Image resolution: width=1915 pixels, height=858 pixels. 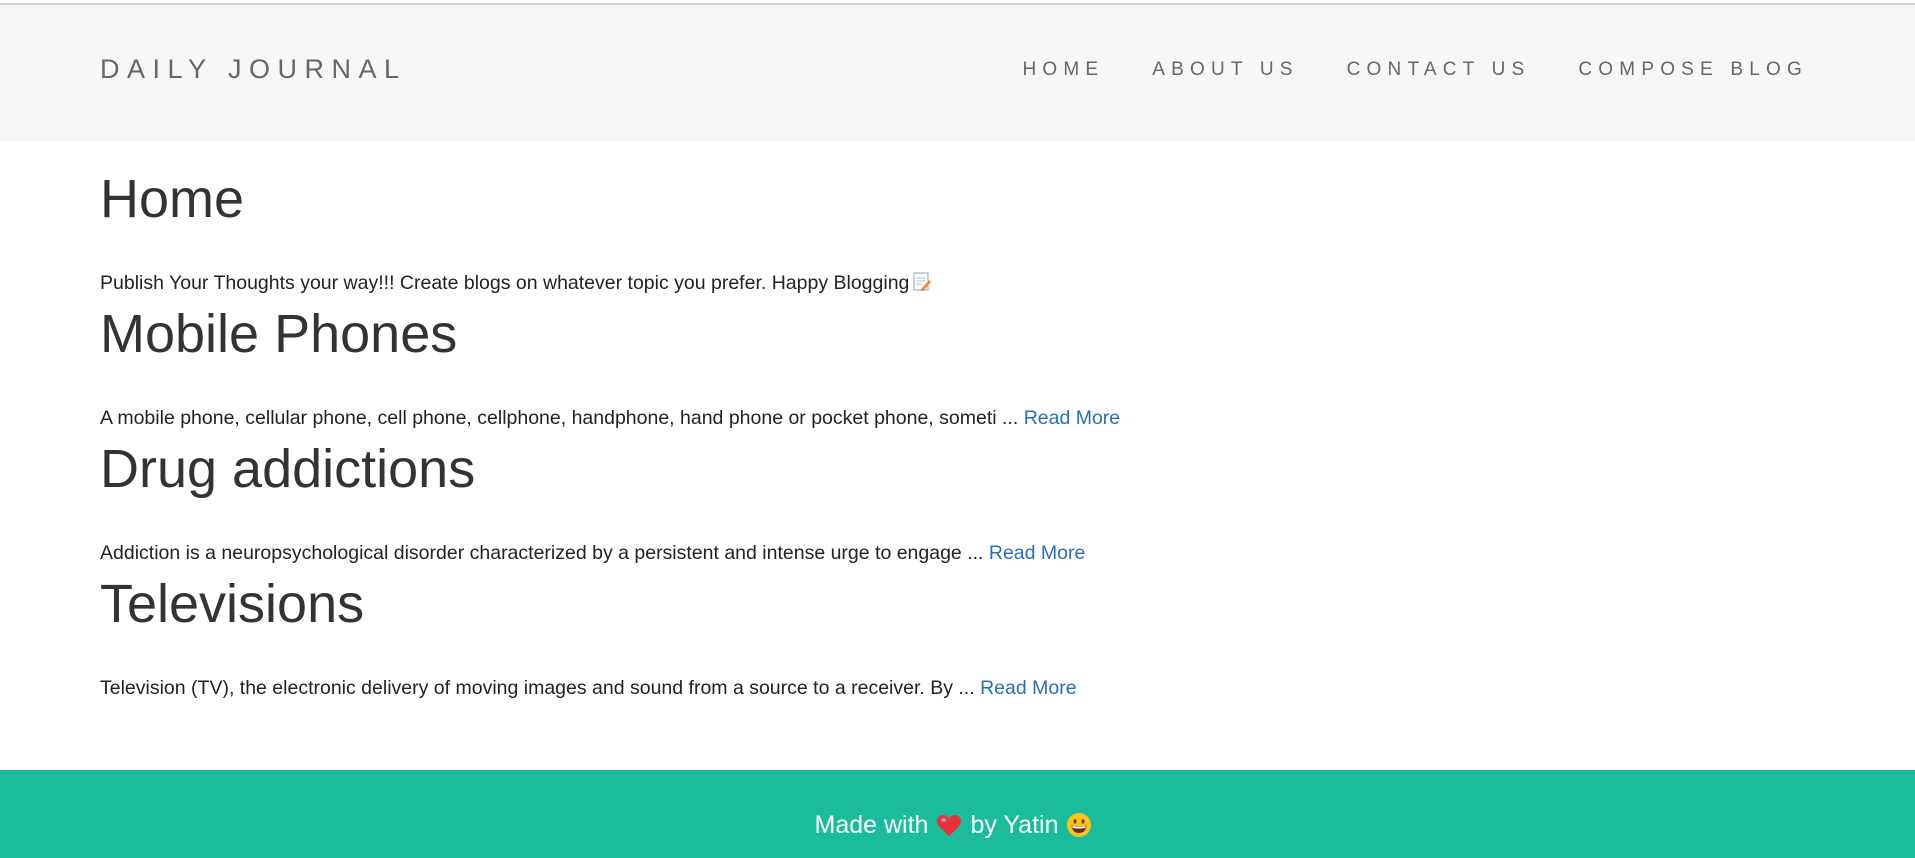 What do you see at coordinates (232, 604) in the screenshot?
I see `post-title: Televisions` at bounding box center [232, 604].